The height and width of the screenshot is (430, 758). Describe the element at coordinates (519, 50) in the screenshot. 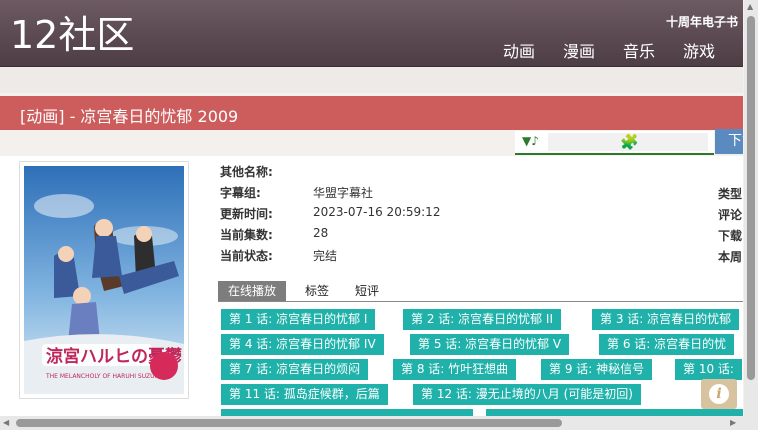

I see `nav-anime: 动画` at that location.